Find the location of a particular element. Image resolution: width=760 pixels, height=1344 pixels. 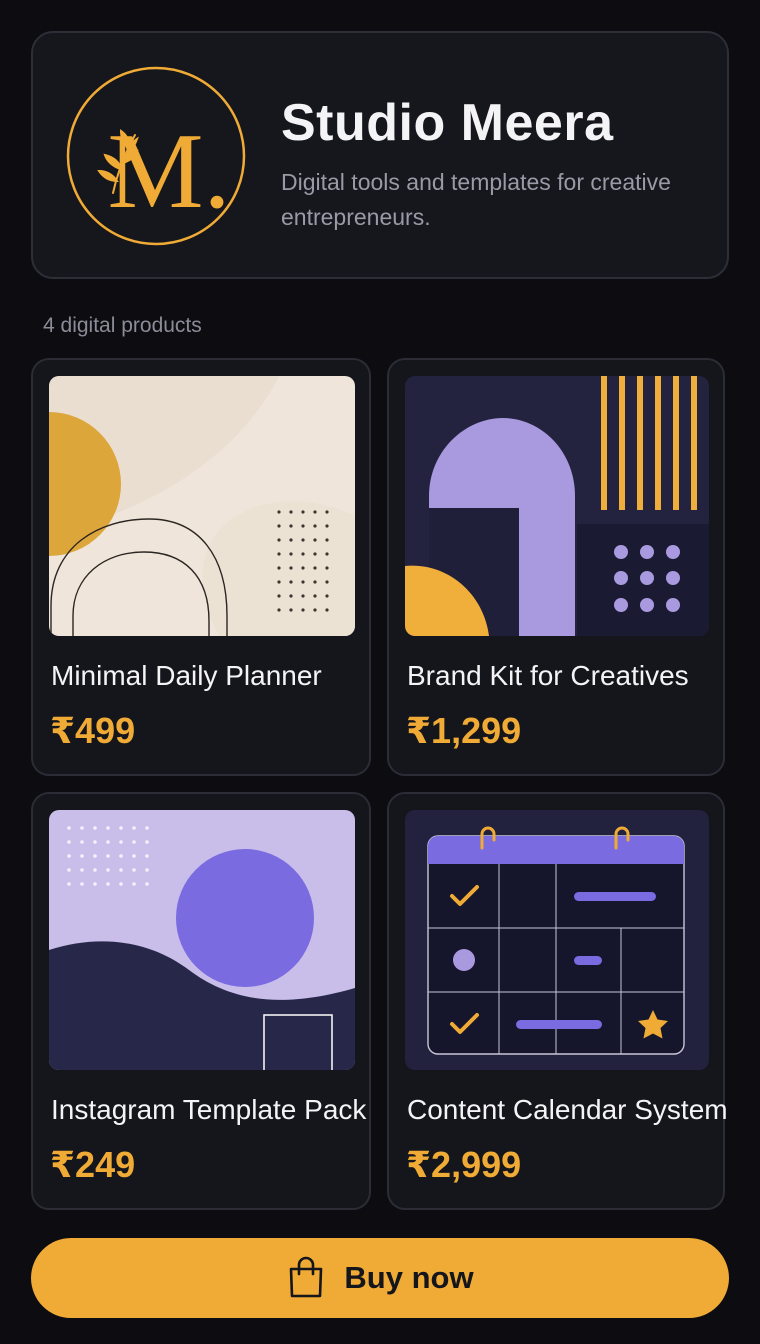

logo-letter: M. is located at coordinates (168, 171).